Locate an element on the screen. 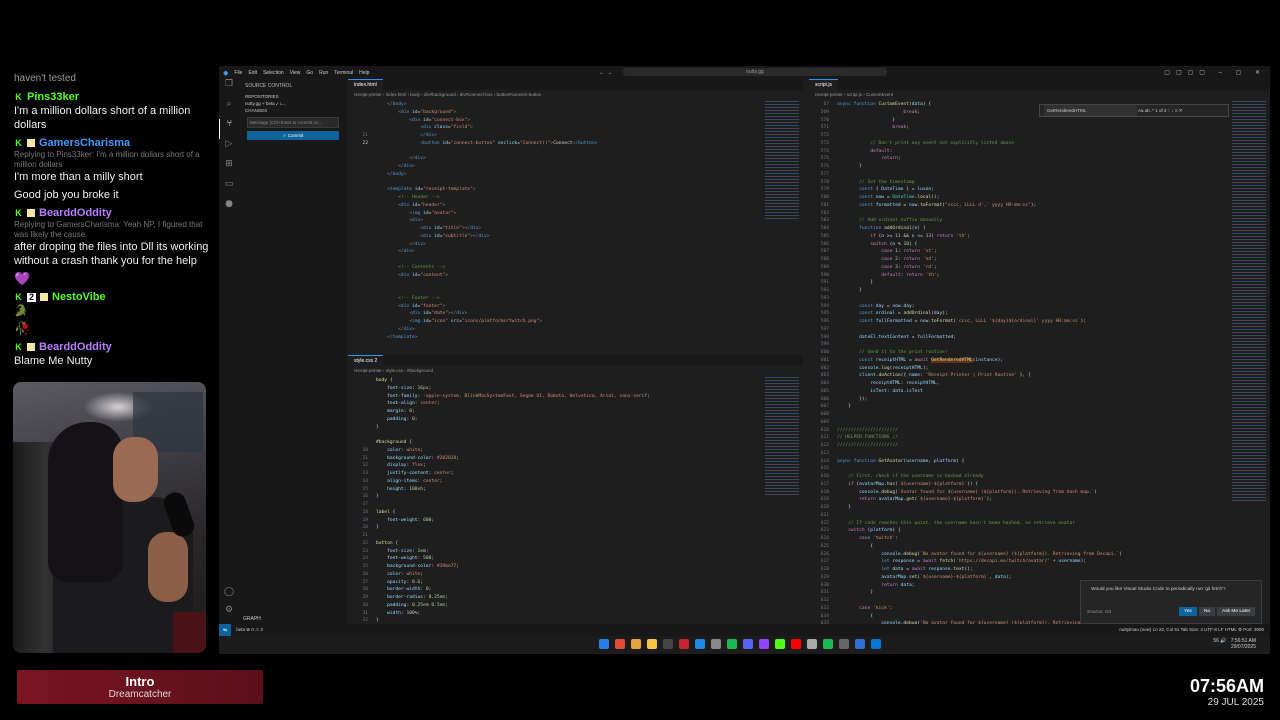 This screenshot has height=720, width=1280. webcam-feed is located at coordinates (109, 517).